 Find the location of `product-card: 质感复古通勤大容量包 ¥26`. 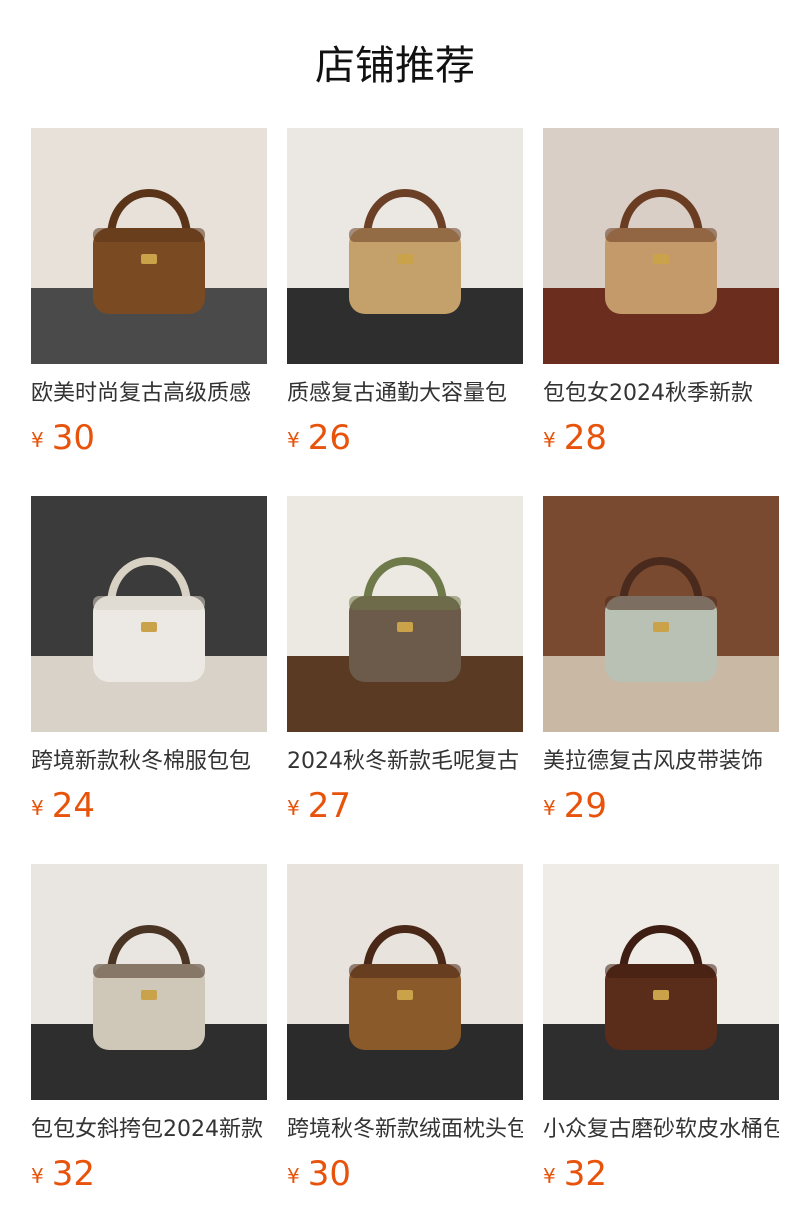

product-card: 质感复古通勤大容量包 ¥26 is located at coordinates (405, 296).